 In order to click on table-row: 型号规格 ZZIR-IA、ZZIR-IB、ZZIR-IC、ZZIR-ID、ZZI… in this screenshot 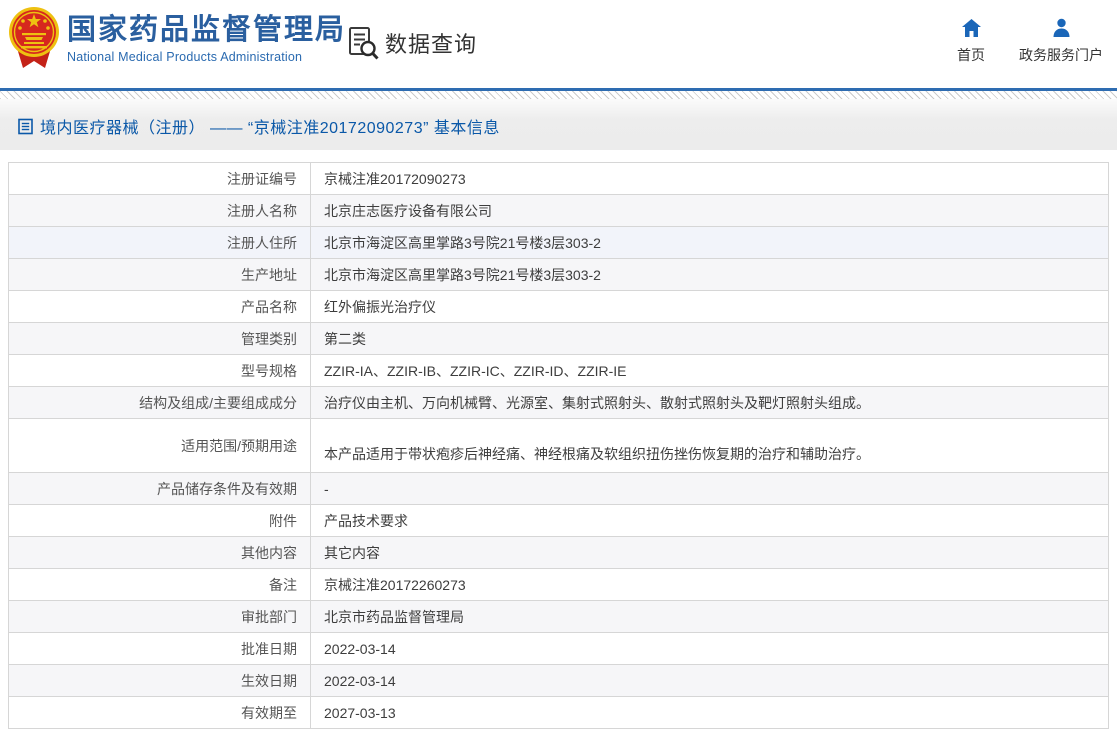, I will do `click(558, 370)`.